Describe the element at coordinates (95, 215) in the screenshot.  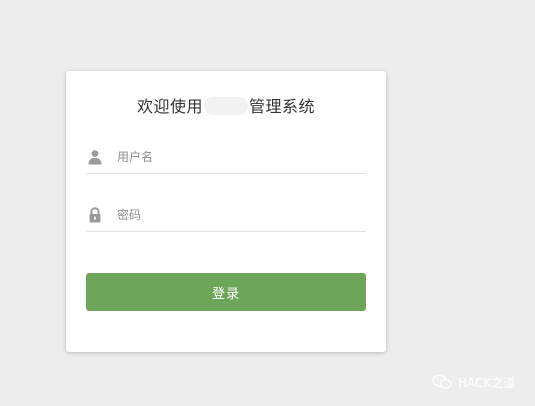
I see `lock-icon` at that location.